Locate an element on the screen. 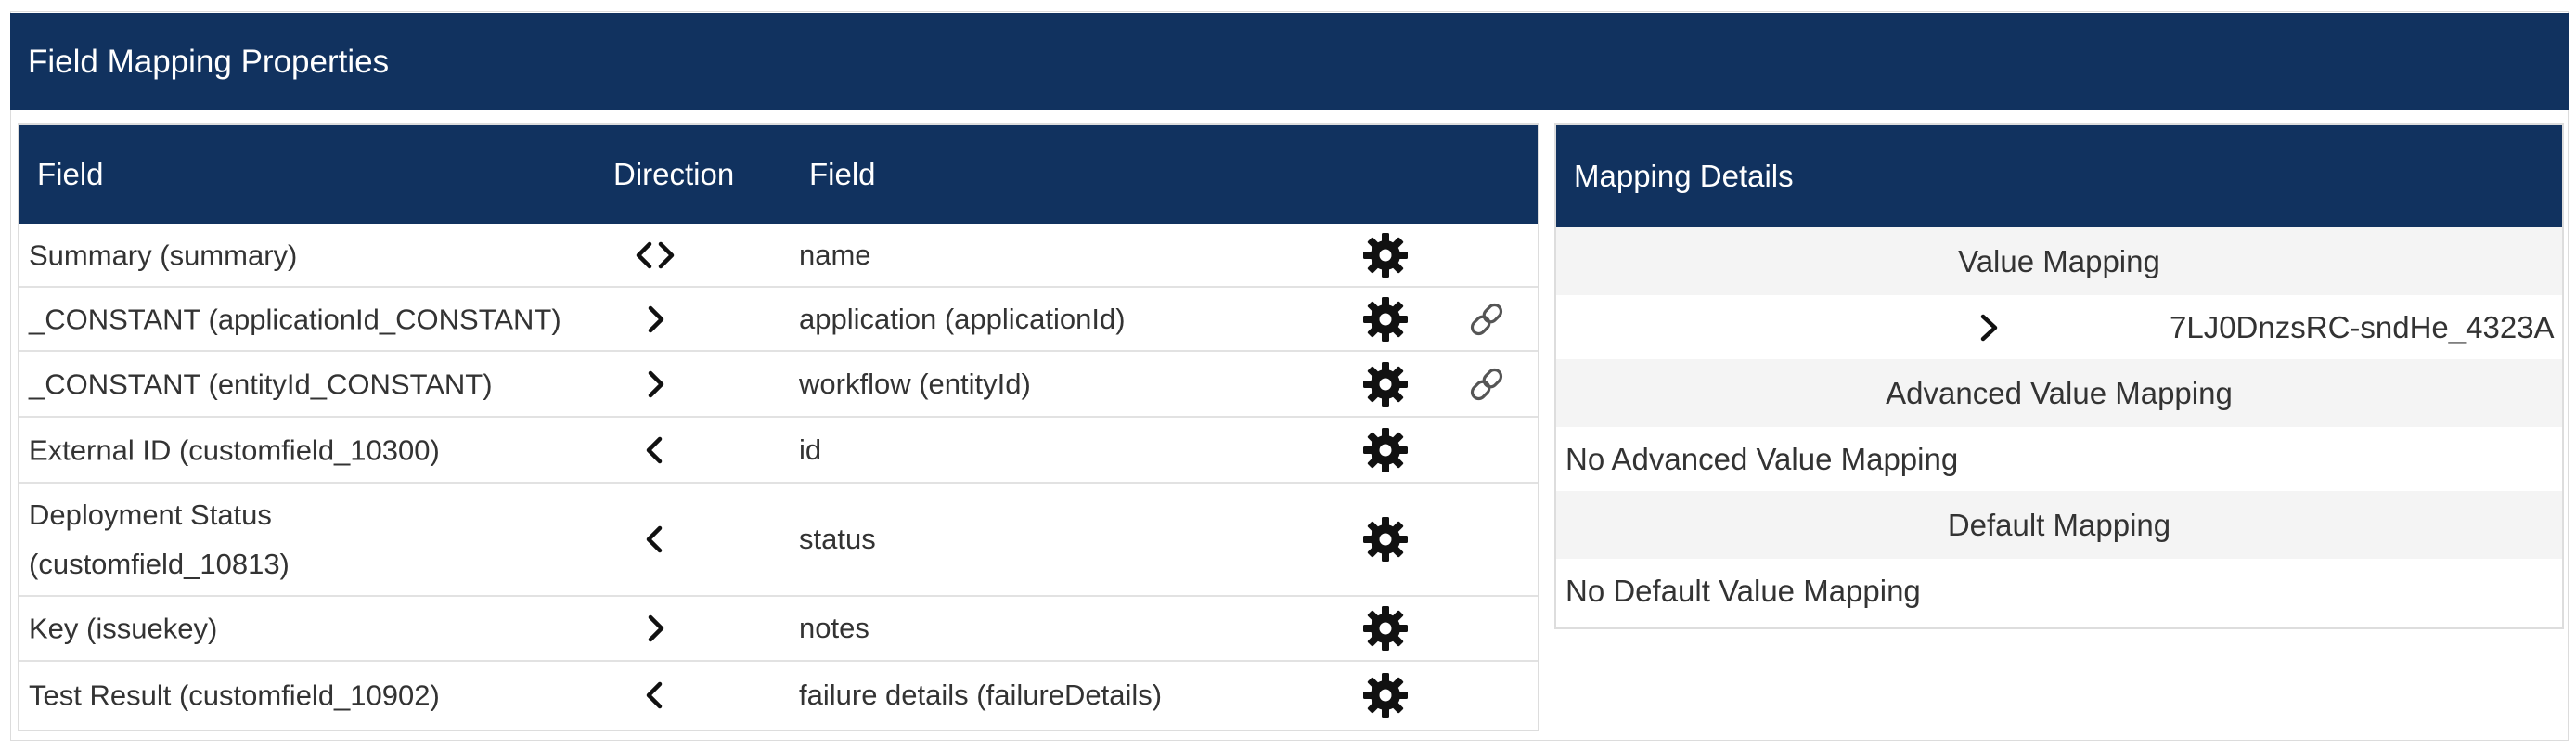 Image resolution: width=2576 pixels, height=750 pixels. target-field: workflow (entityId) is located at coordinates (915, 383).